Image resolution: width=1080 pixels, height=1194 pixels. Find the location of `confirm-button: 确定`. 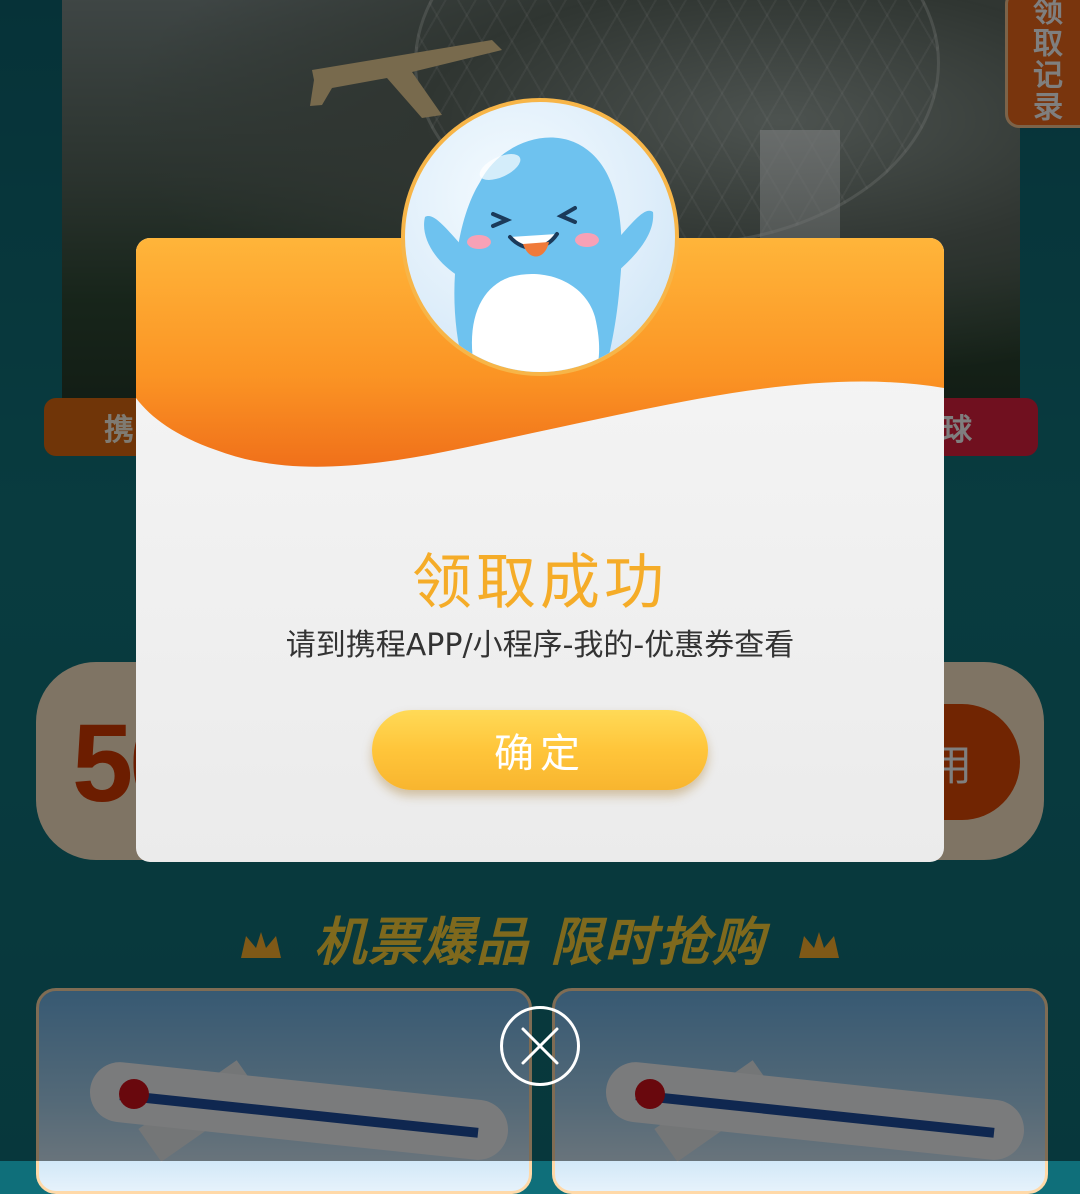

confirm-button: 确定 is located at coordinates (540, 750).